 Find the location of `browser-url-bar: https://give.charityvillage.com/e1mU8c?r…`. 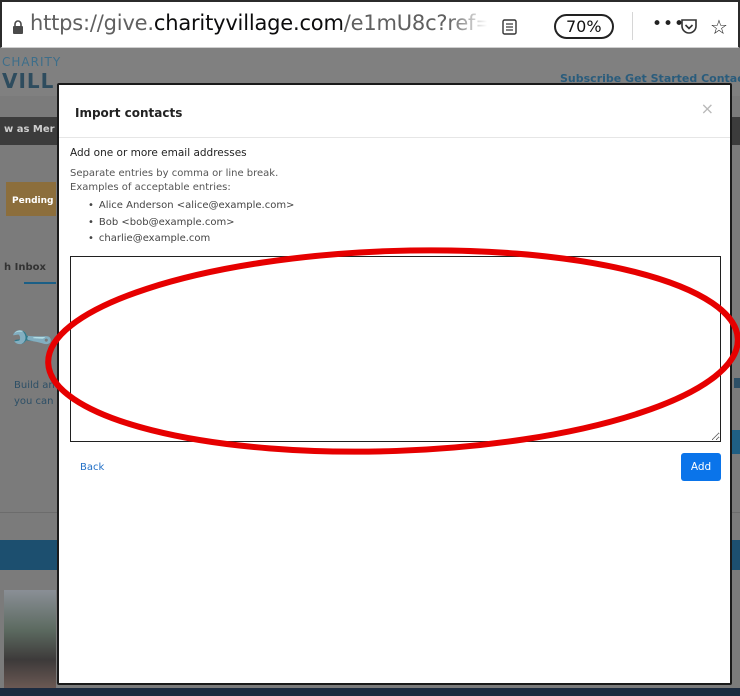

browser-url-bar: https://give.charityvillage.com/e1mU8c?r… is located at coordinates (370, 24).